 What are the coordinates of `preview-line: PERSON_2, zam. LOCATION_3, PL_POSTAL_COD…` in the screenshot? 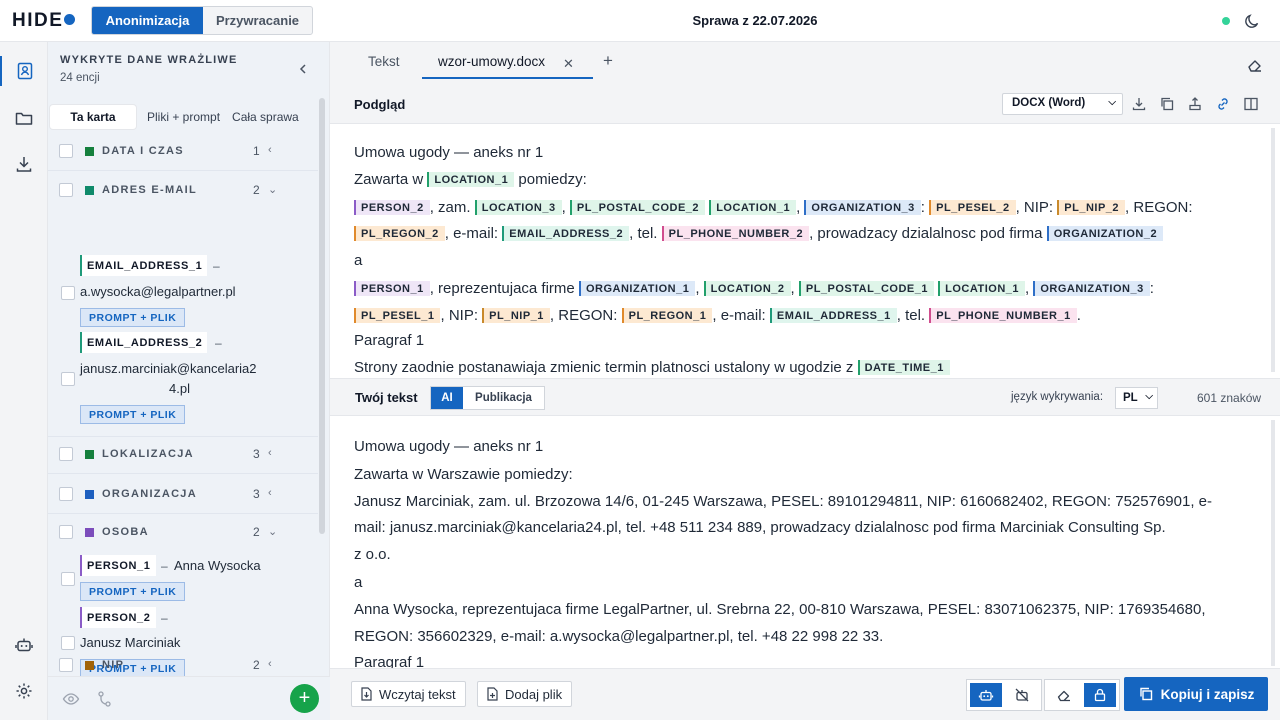 It's located at (773, 207).